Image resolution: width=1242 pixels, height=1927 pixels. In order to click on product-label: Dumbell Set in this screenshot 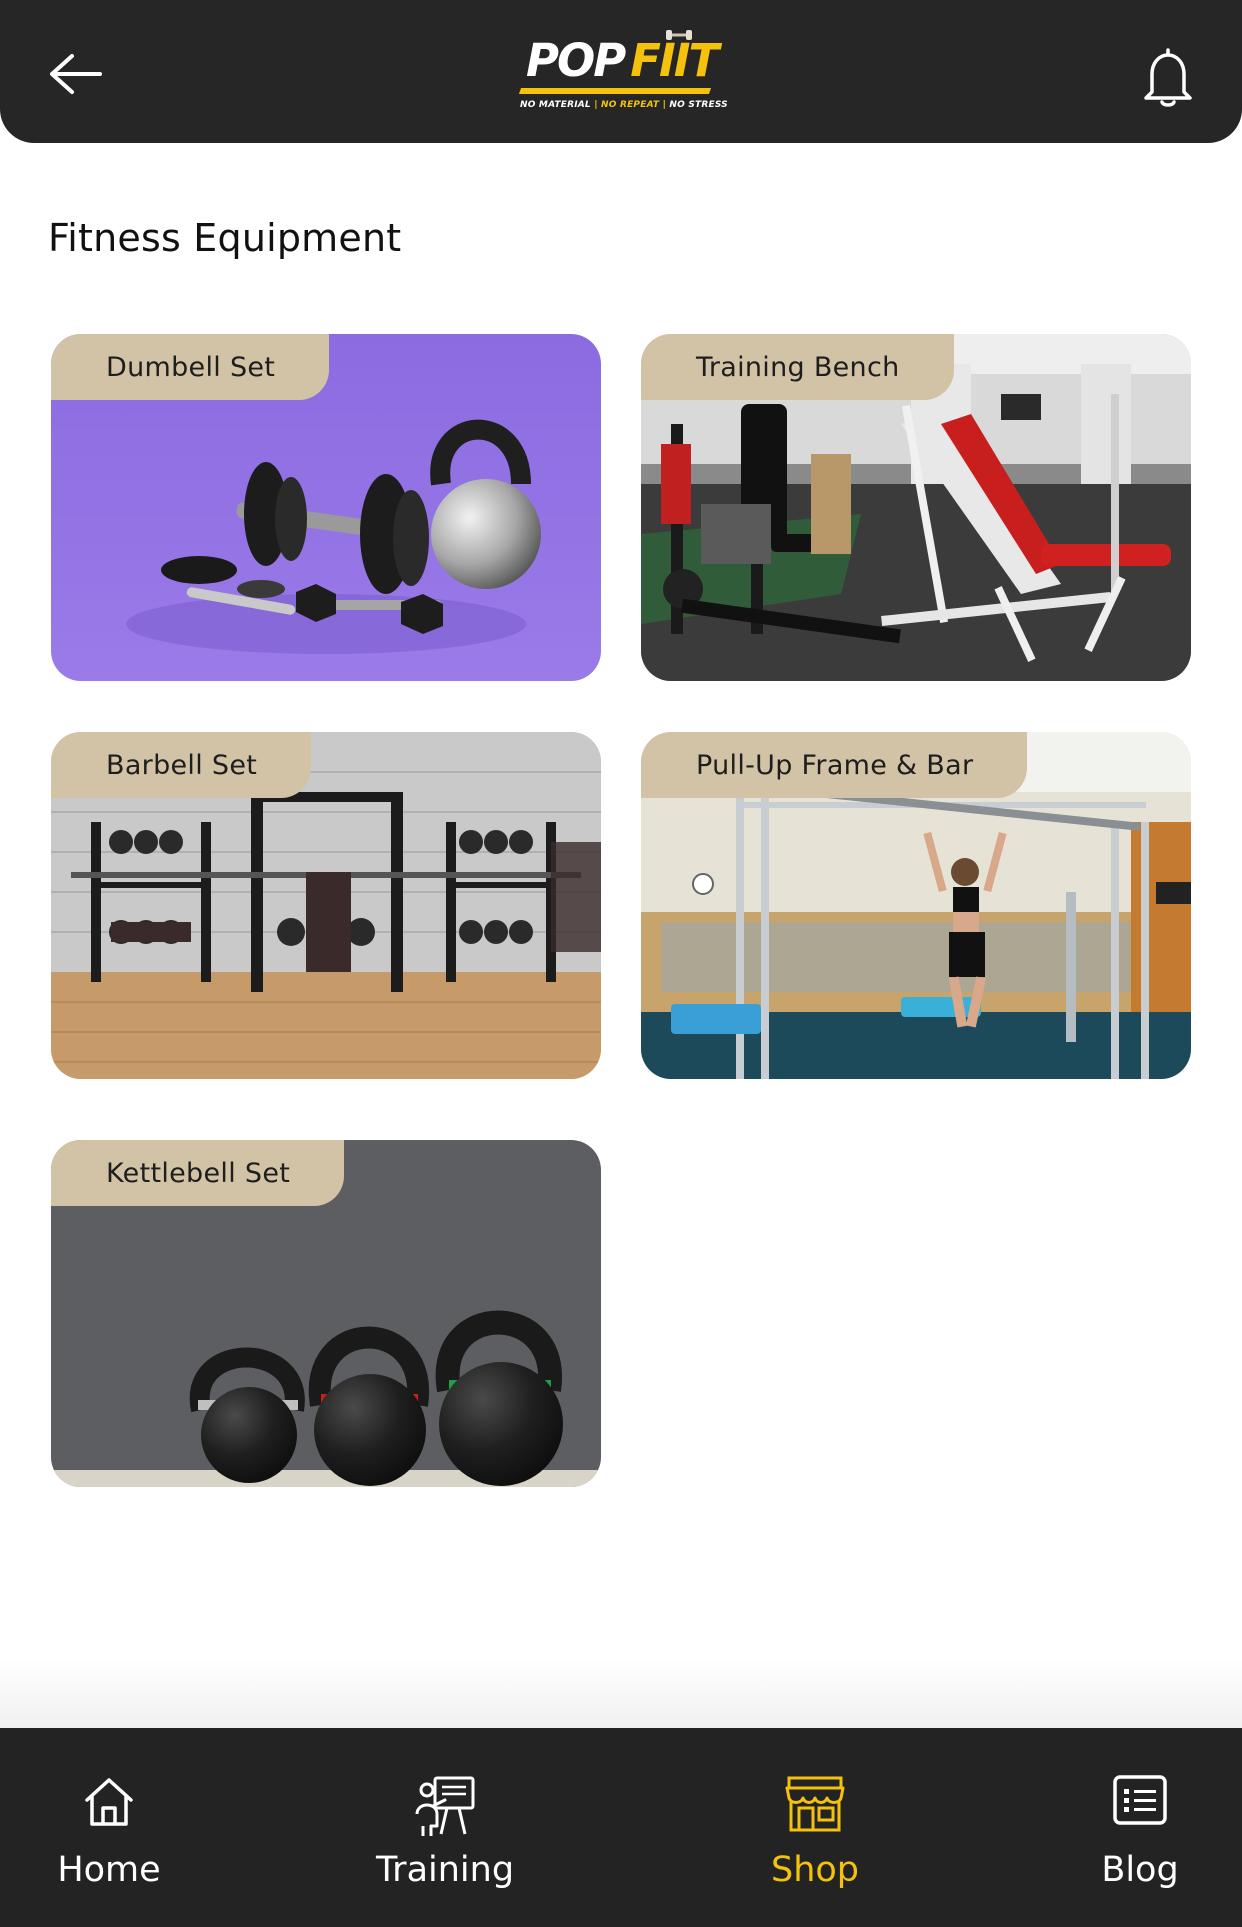, I will do `click(190, 367)`.